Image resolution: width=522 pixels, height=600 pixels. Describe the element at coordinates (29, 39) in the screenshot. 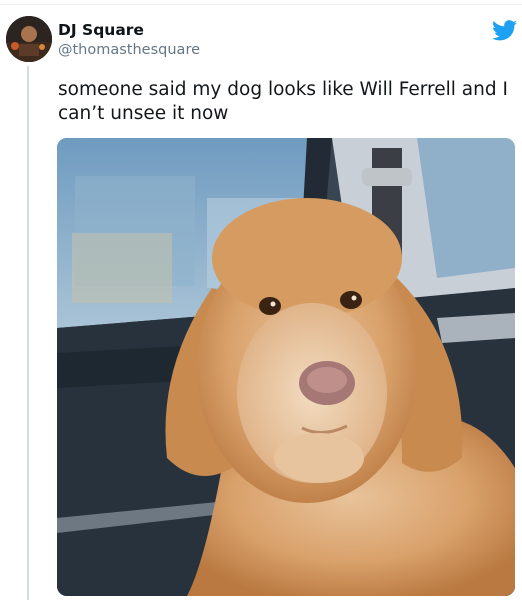

I see `avatar` at that location.